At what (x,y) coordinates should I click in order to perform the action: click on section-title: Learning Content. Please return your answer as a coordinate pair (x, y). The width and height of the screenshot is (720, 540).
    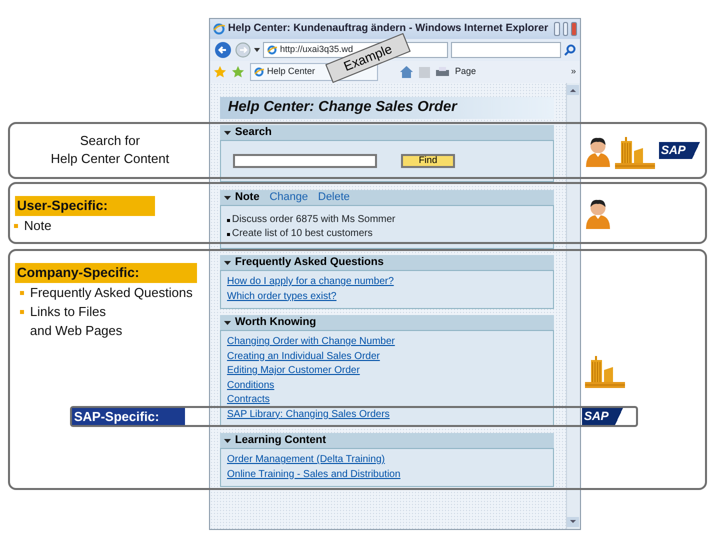
    Looking at the image, I should click on (280, 440).